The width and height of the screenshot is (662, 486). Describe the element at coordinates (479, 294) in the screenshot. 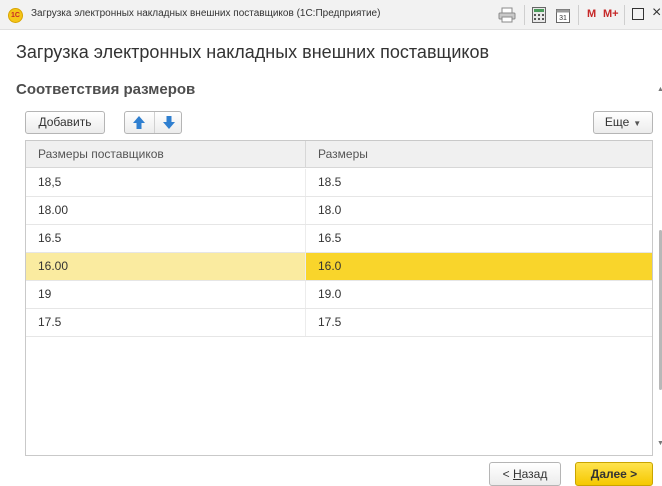

I see `size-cell: 19.0` at that location.